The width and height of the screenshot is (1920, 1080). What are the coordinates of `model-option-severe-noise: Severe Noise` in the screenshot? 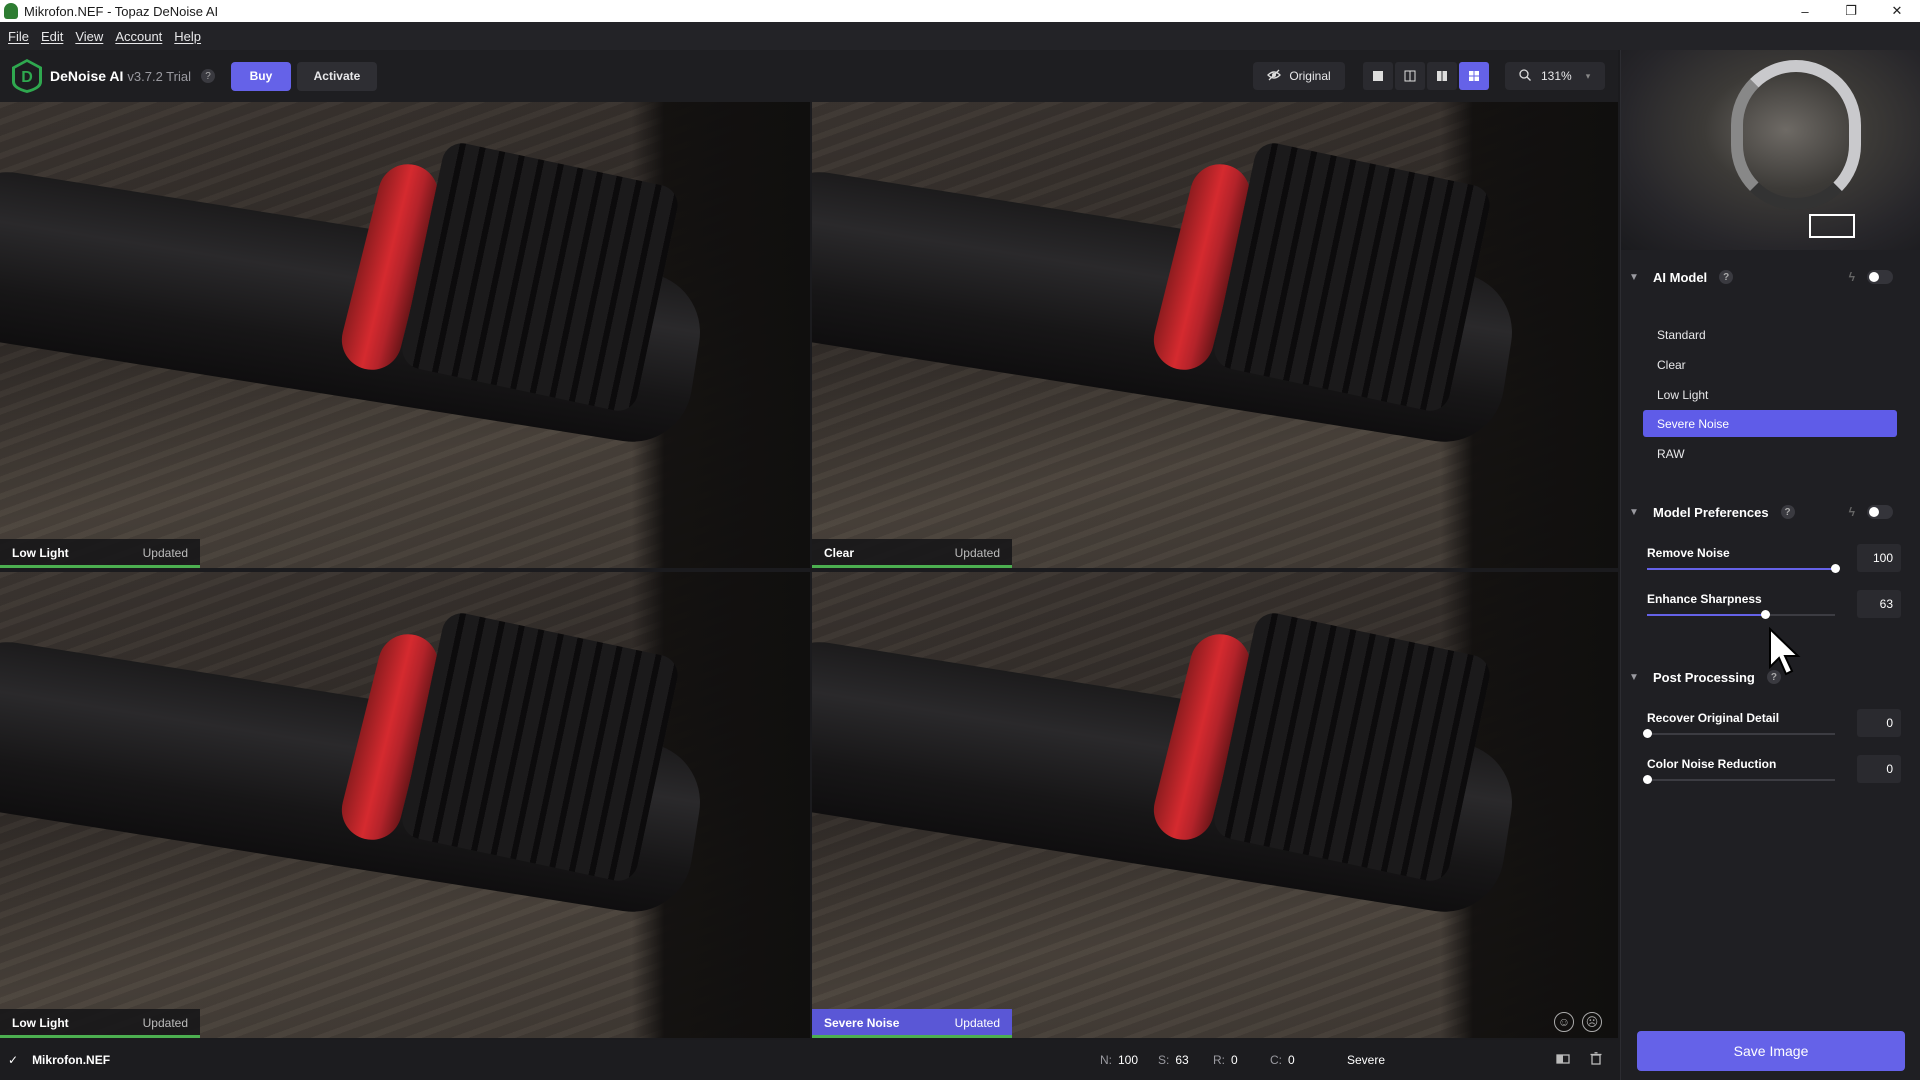 It's located at (1770, 423).